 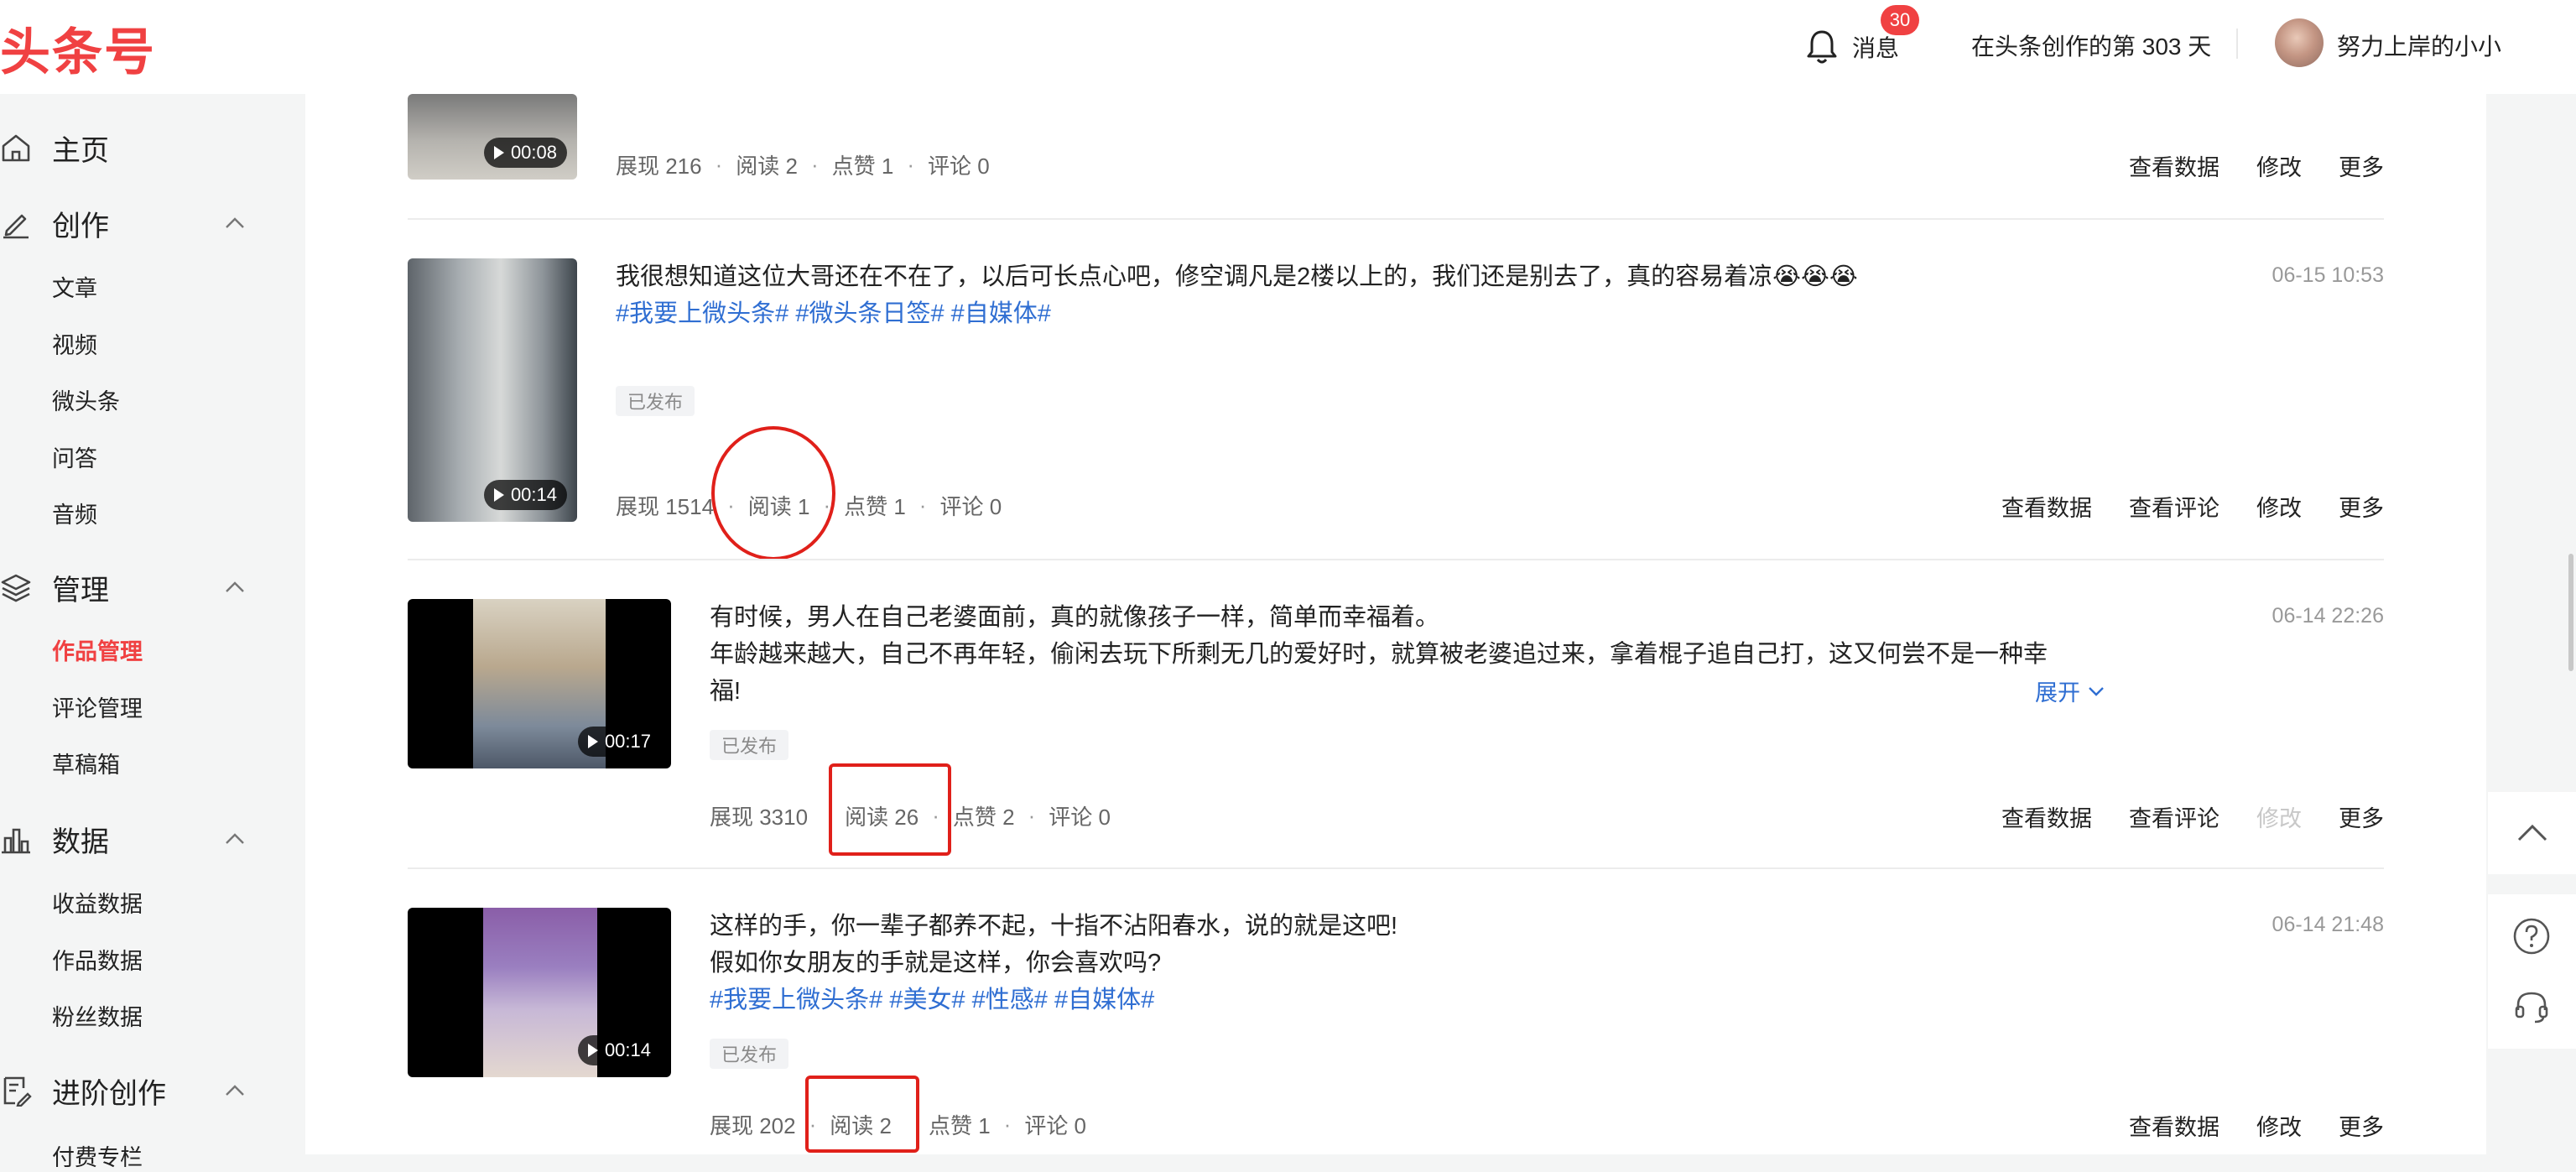 What do you see at coordinates (932, 1000) in the screenshot?
I see `post-tags: #我要上微头条# #美女# #性感# #自媒体#` at bounding box center [932, 1000].